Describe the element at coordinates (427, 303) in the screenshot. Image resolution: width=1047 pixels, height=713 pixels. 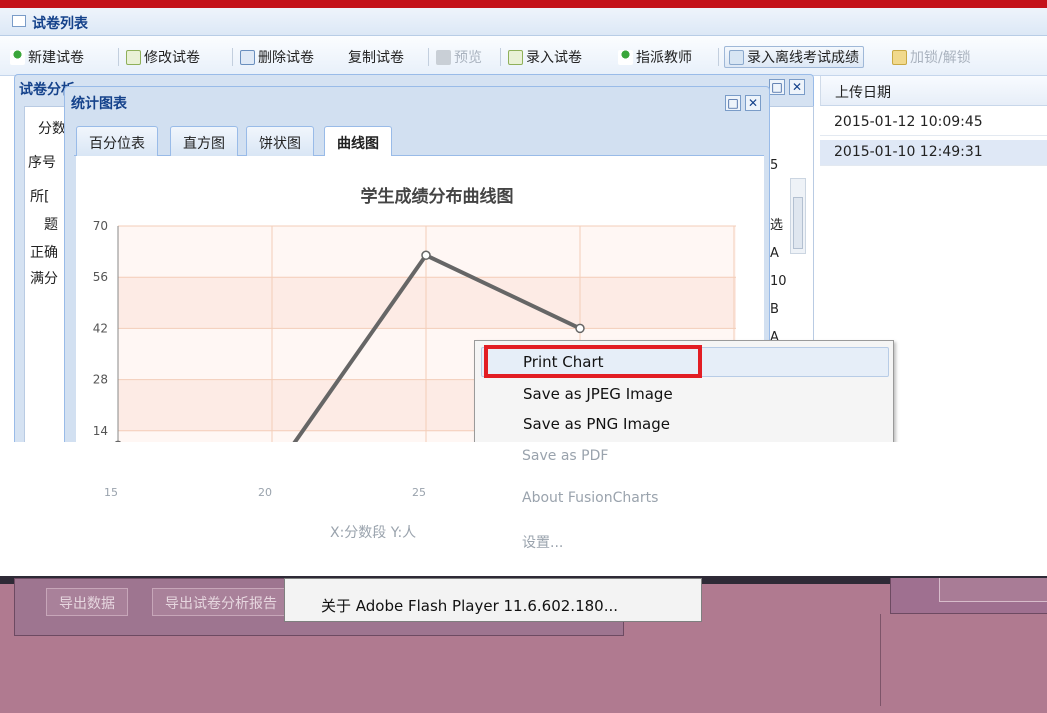
I see `chart-band` at that location.